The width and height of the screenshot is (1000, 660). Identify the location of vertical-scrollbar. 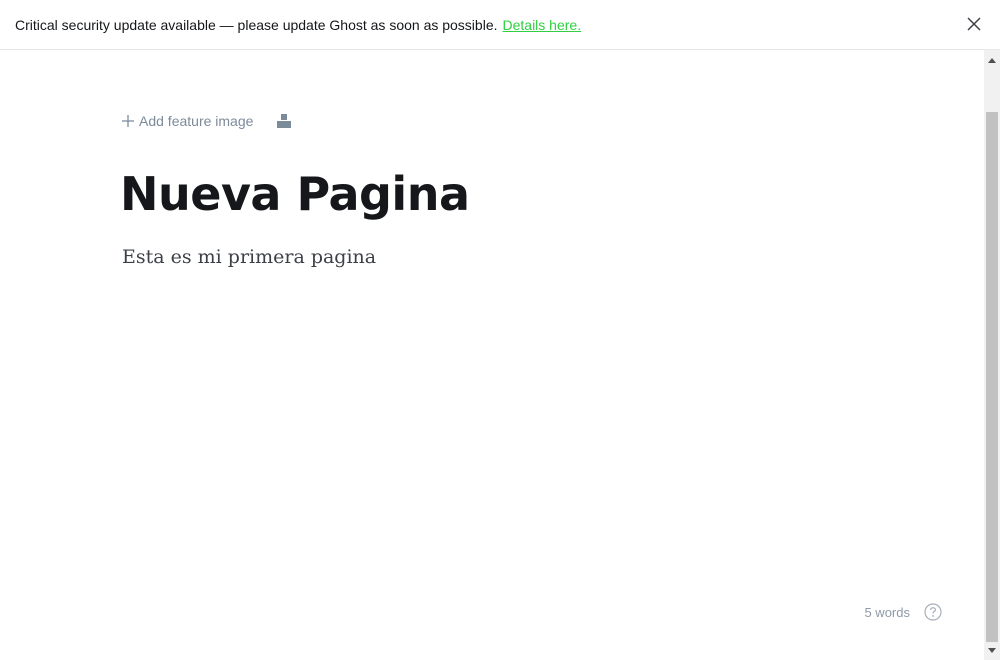
(992, 355).